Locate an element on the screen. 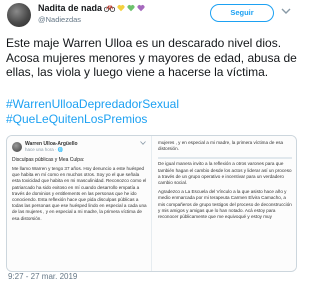  name-emojis is located at coordinates (124, 8).